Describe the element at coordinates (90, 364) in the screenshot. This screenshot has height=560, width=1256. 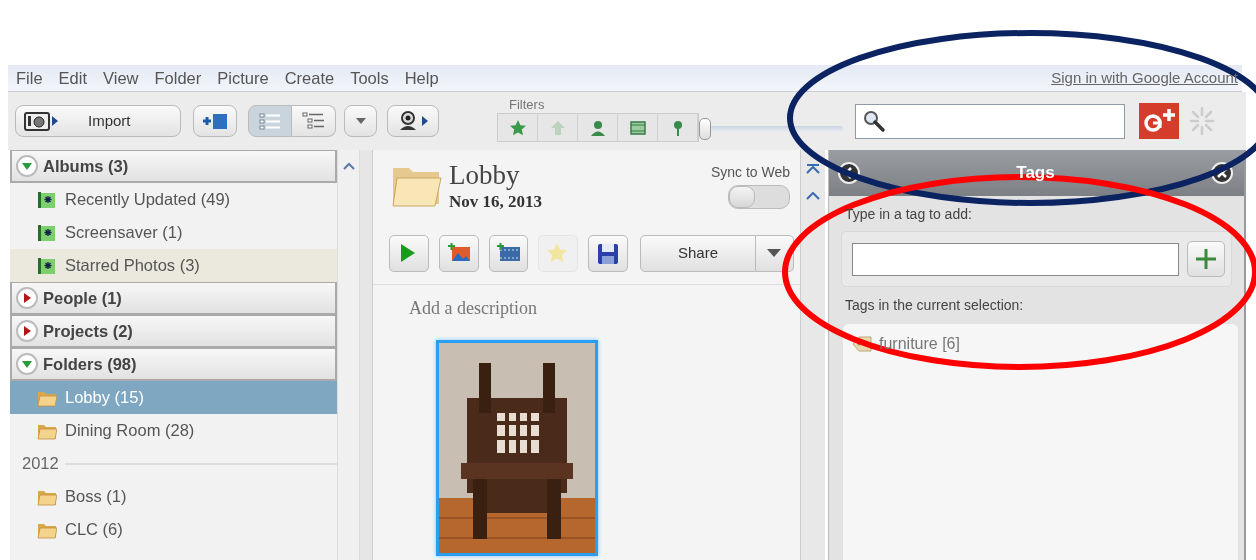
I see `section-title: Folders (98)` at that location.